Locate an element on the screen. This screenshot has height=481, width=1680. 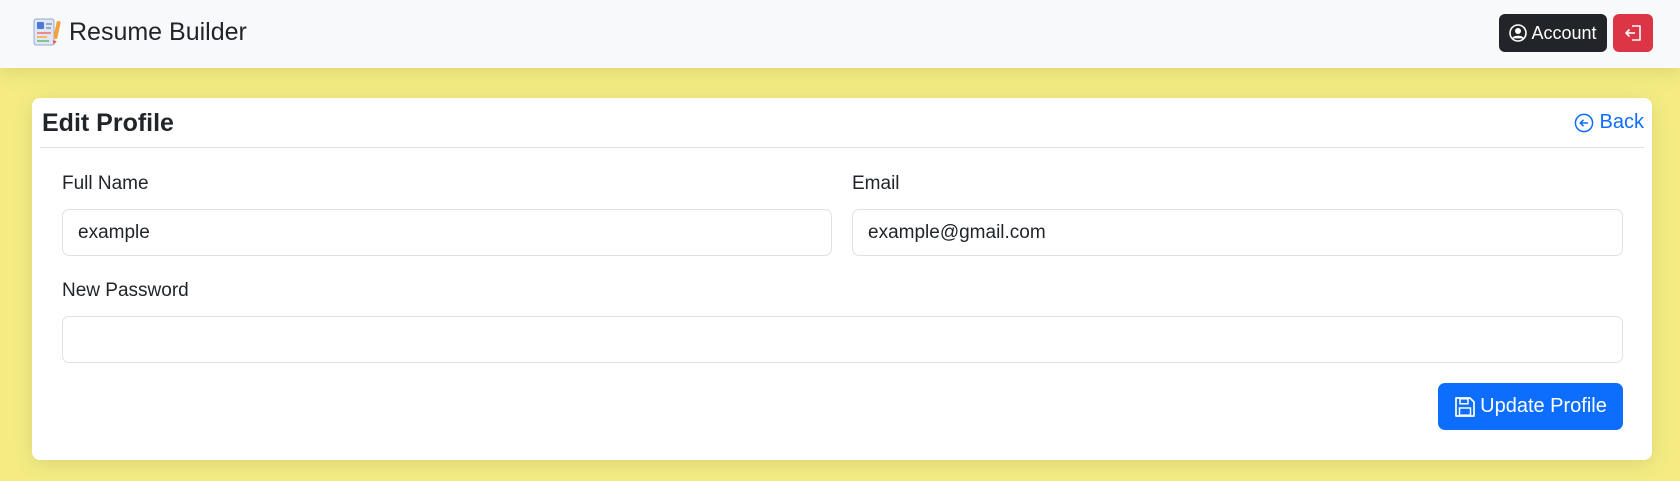
account-label: Account is located at coordinates (1564, 32).